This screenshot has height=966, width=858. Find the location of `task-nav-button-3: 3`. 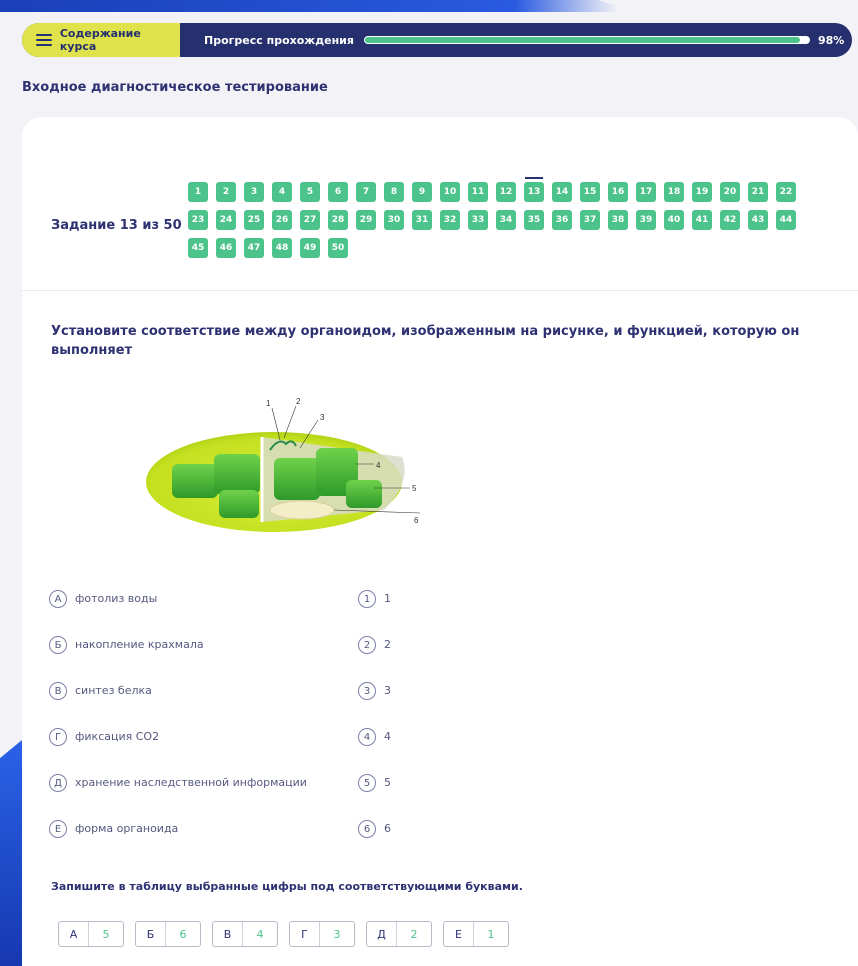

task-nav-button-3: 3 is located at coordinates (254, 192).